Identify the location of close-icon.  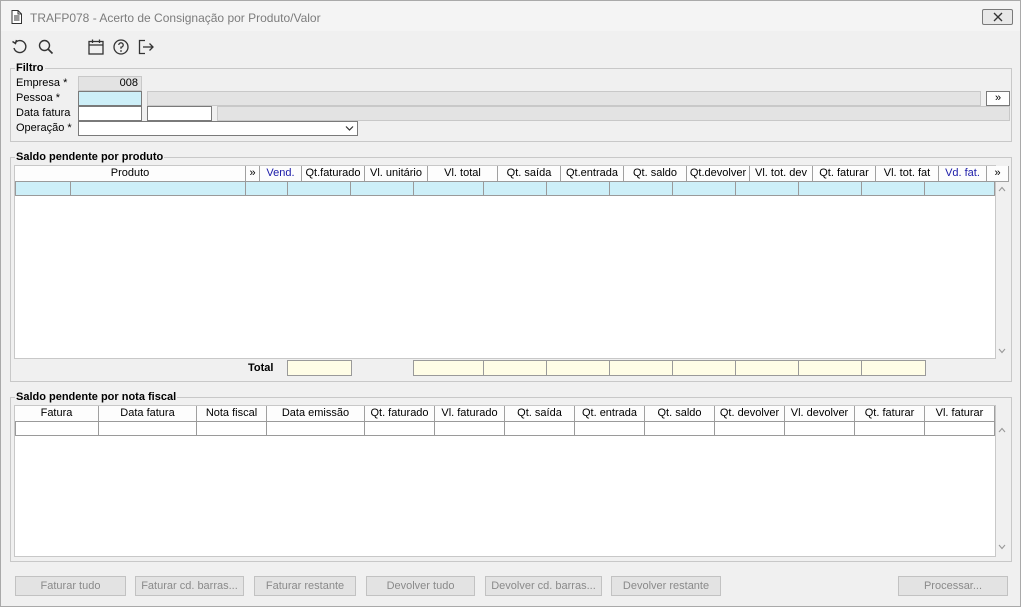
(998, 17).